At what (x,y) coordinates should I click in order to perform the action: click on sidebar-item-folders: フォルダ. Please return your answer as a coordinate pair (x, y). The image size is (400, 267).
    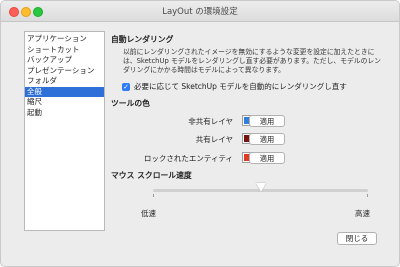
    Looking at the image, I should click on (64, 81).